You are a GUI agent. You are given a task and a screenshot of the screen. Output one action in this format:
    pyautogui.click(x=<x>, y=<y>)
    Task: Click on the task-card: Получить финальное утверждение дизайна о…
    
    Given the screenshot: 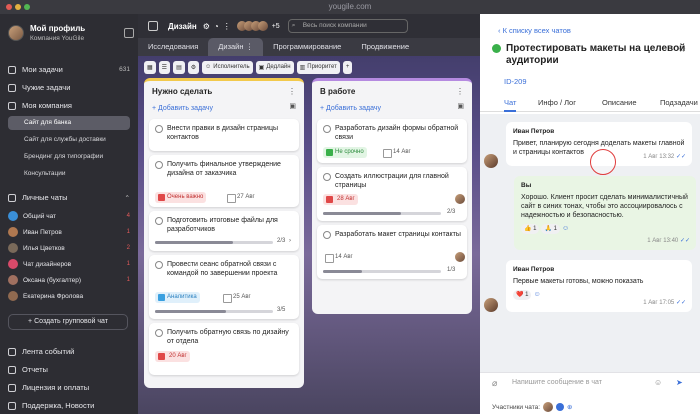 What is the action you would take?
    pyautogui.click(x=224, y=181)
    